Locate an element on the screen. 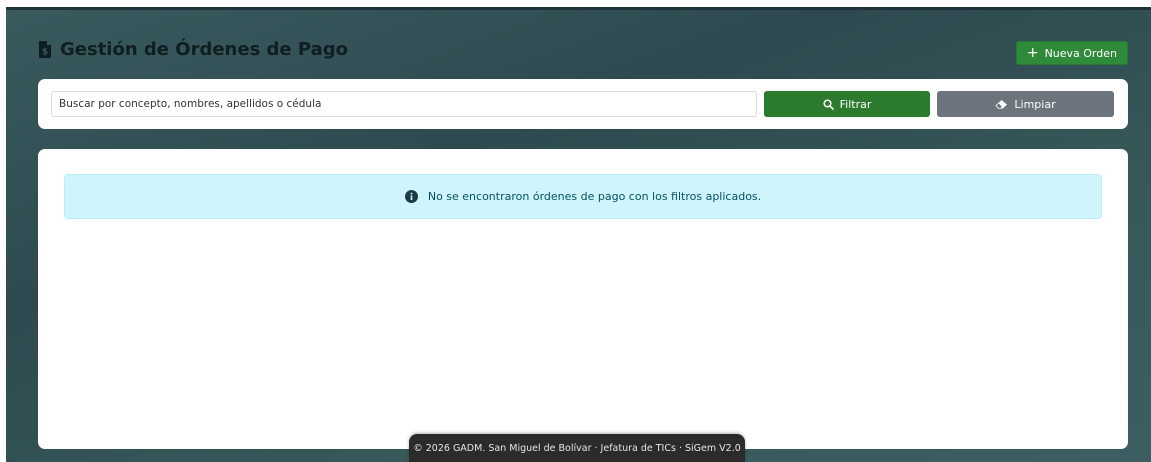 The width and height of the screenshot is (1151, 462). page-title: $ Gestión de Órdenes de Pago is located at coordinates (193, 49).